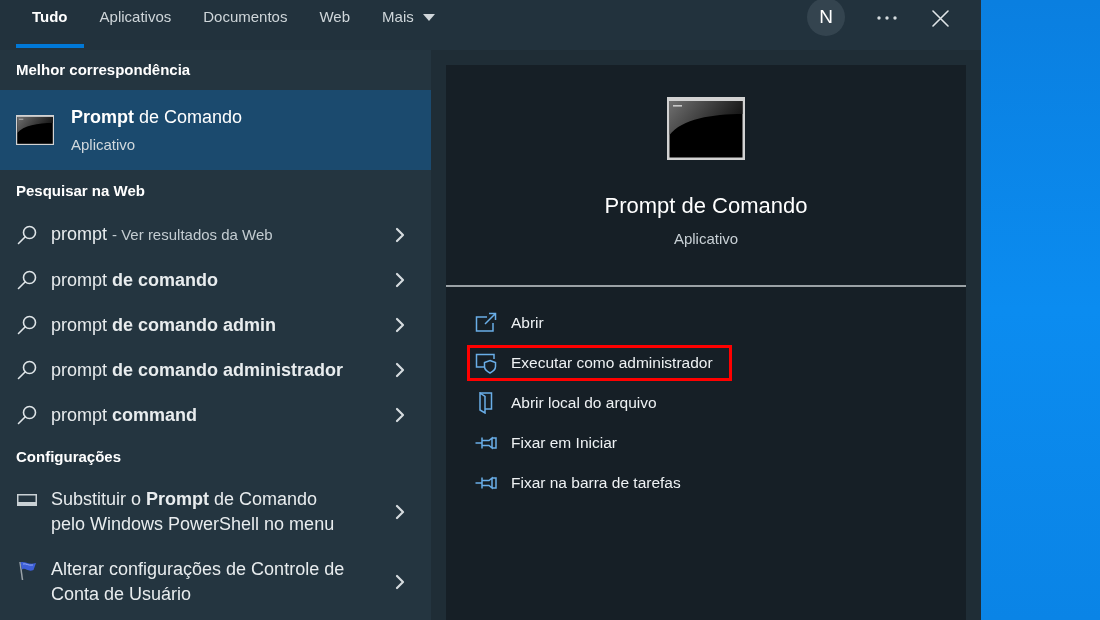 The image size is (1100, 620). What do you see at coordinates (80, 191) in the screenshot?
I see `section-heading: Pesquisar na Web` at bounding box center [80, 191].